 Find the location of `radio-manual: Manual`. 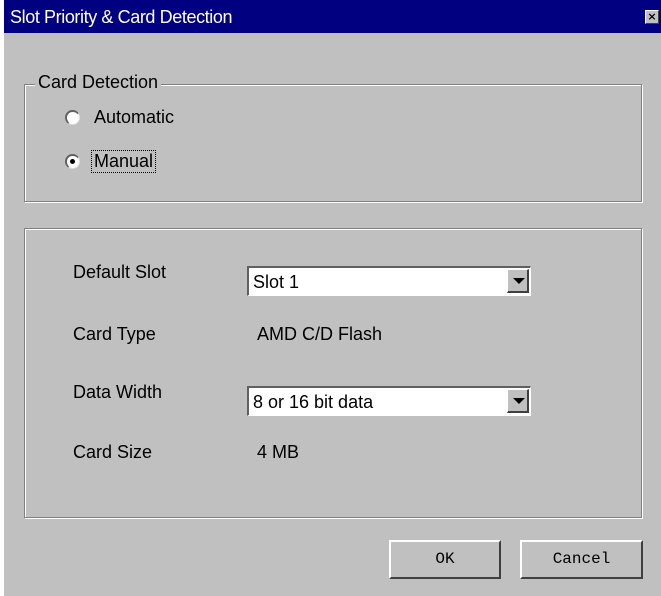

radio-manual: Manual is located at coordinates (111, 161).